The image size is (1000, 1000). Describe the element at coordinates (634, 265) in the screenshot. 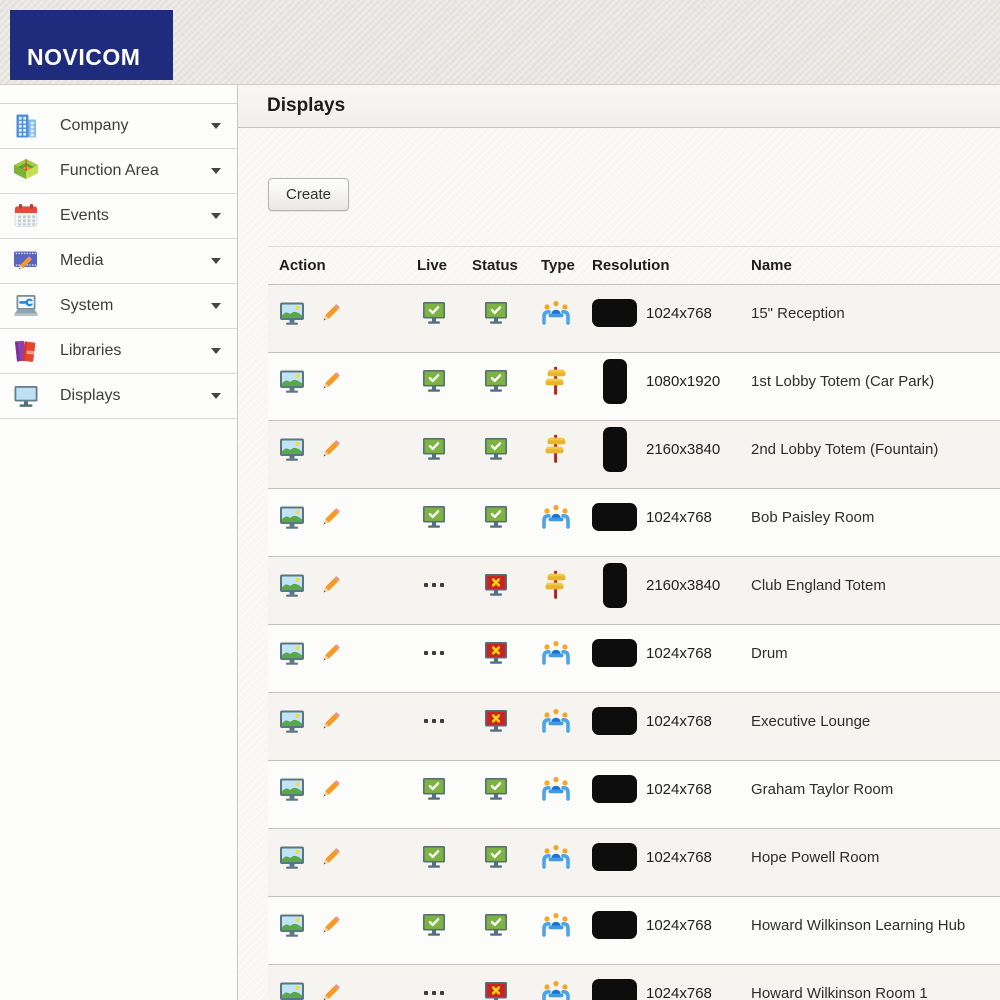

I see `table-header-row: Action Live Status Type Resolution Name` at that location.